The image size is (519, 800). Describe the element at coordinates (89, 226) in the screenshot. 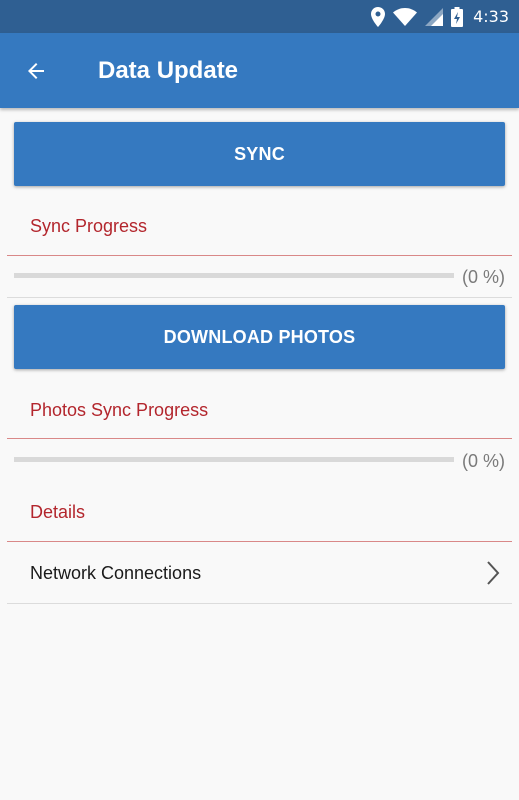

I see `sync-progress-label: Sync Progress` at that location.